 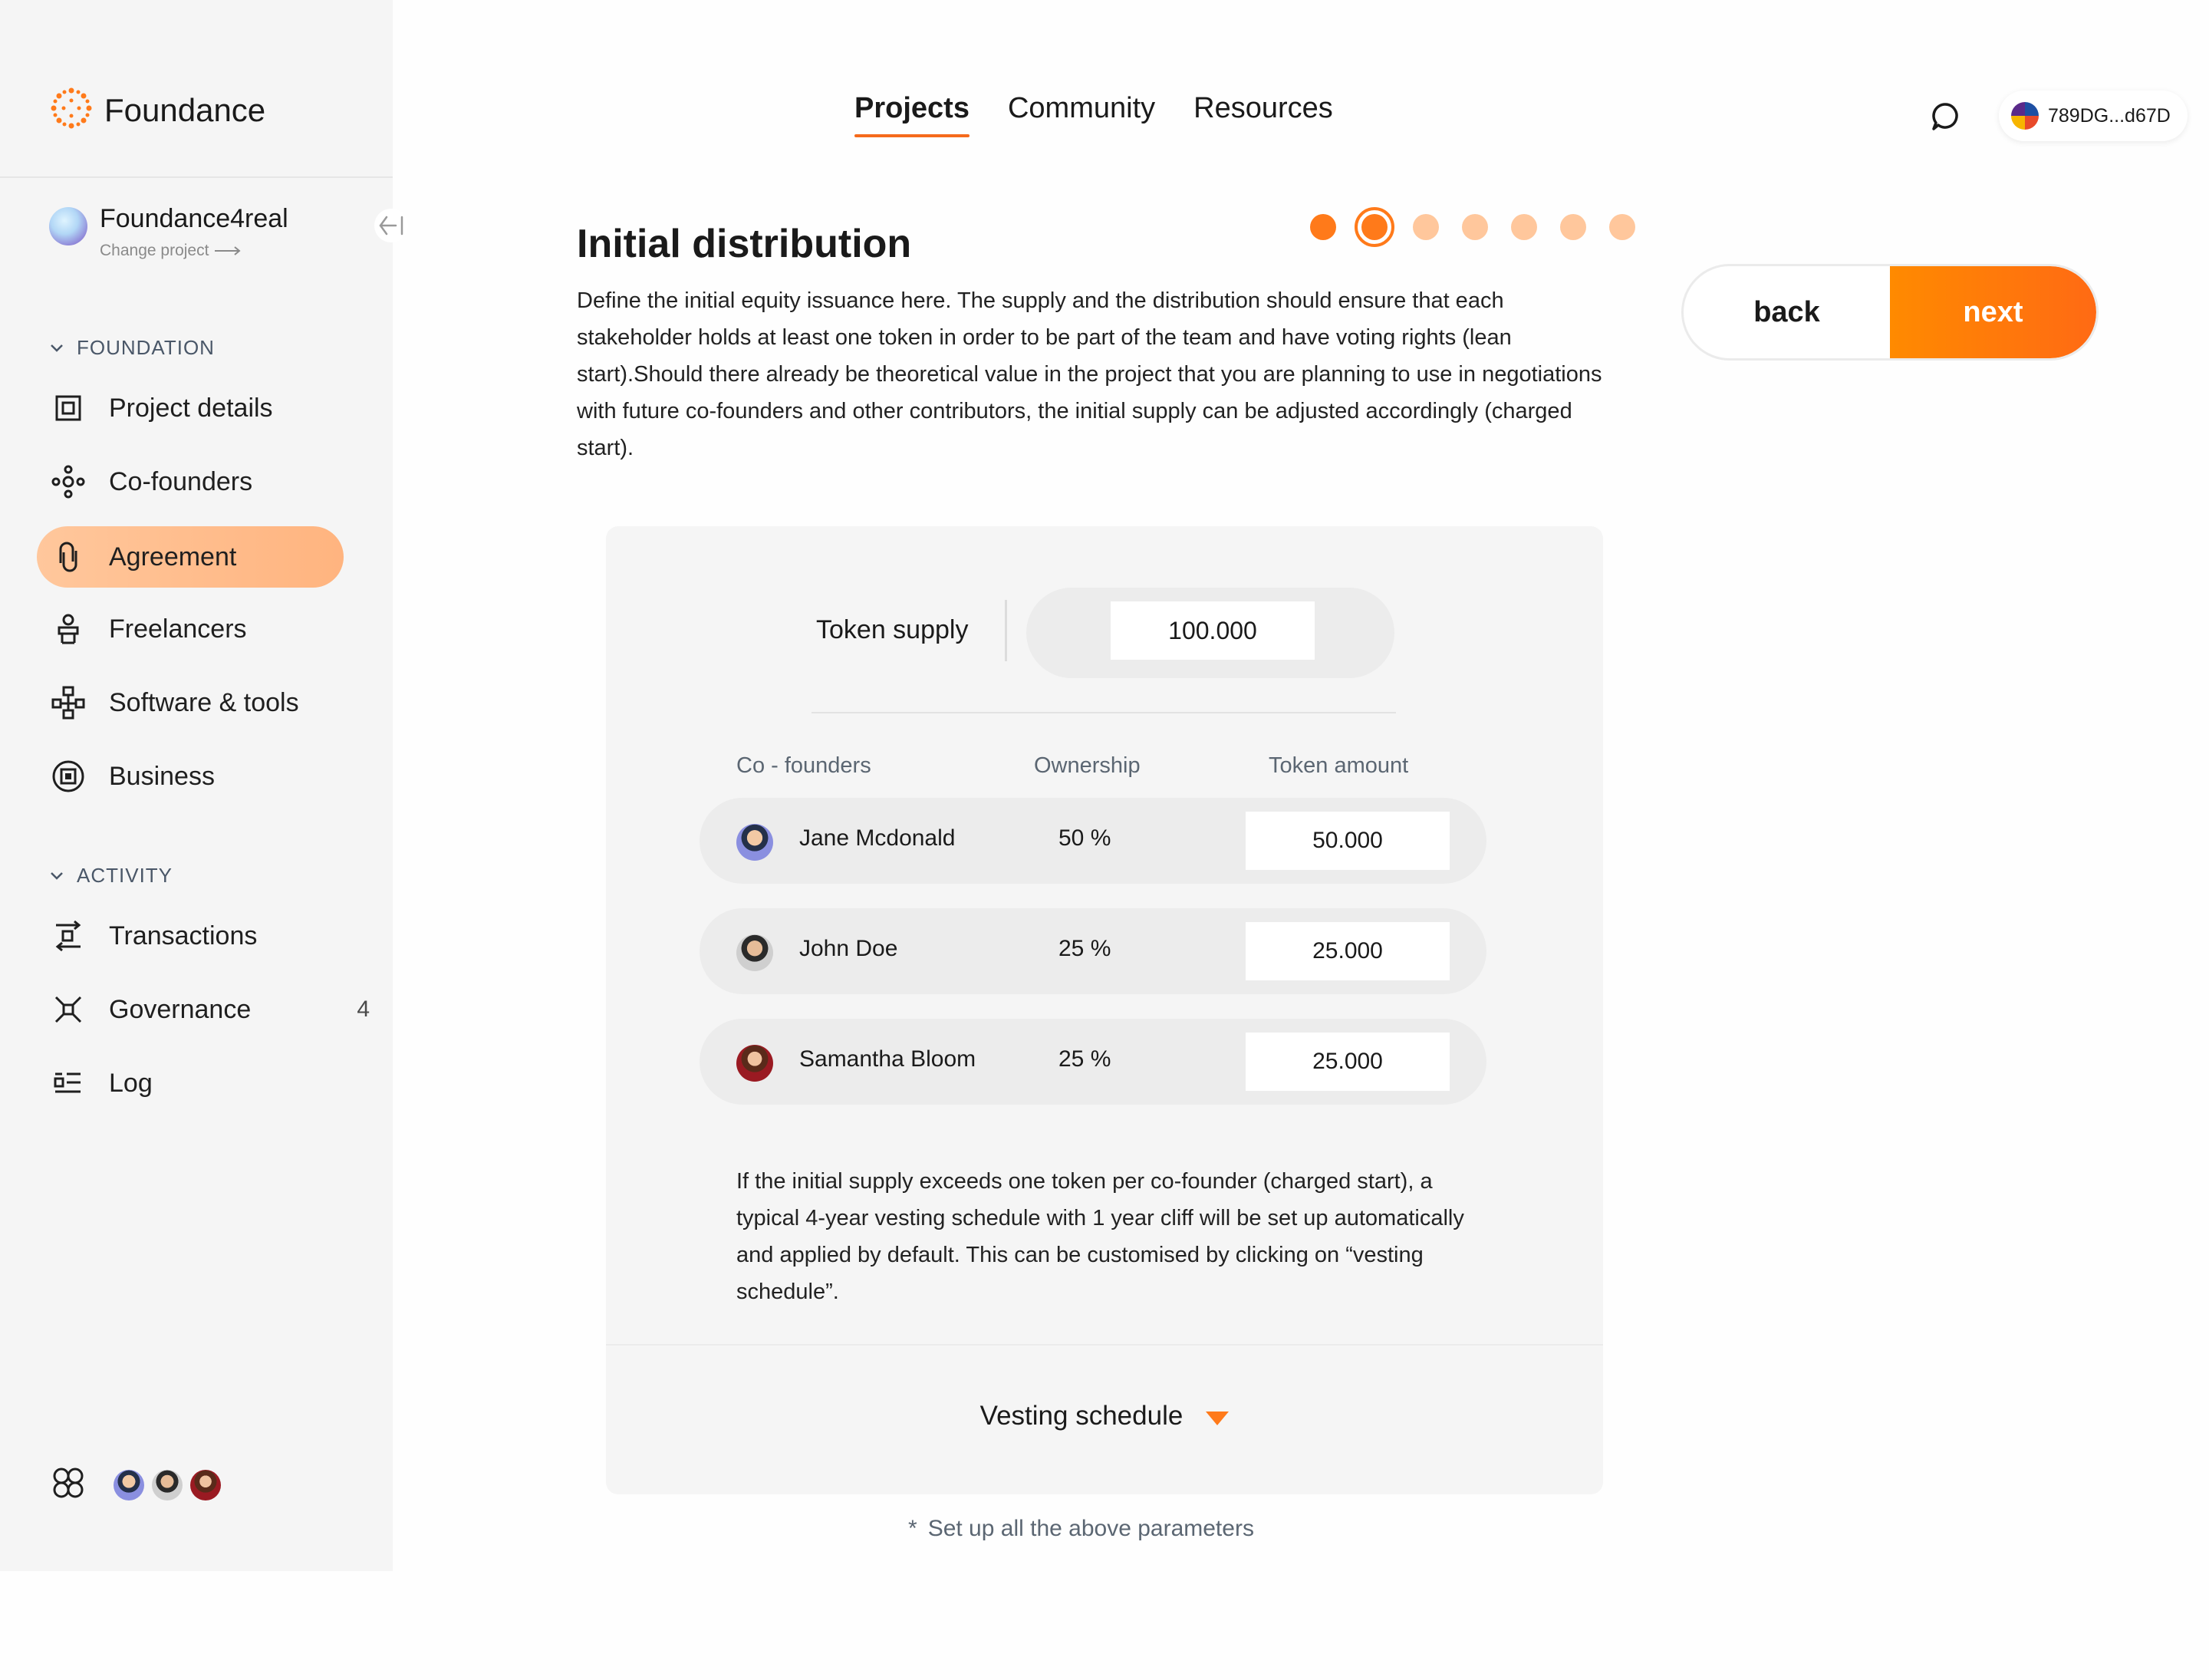 What do you see at coordinates (196, 177) in the screenshot?
I see `sidebar-divider` at bounding box center [196, 177].